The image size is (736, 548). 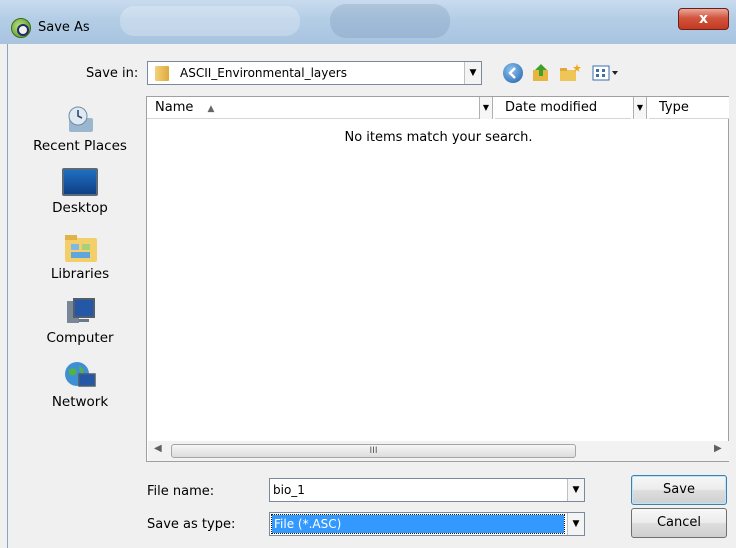 What do you see at coordinates (191, 524) in the screenshot?
I see `save-as-type-label: Save as type:` at bounding box center [191, 524].